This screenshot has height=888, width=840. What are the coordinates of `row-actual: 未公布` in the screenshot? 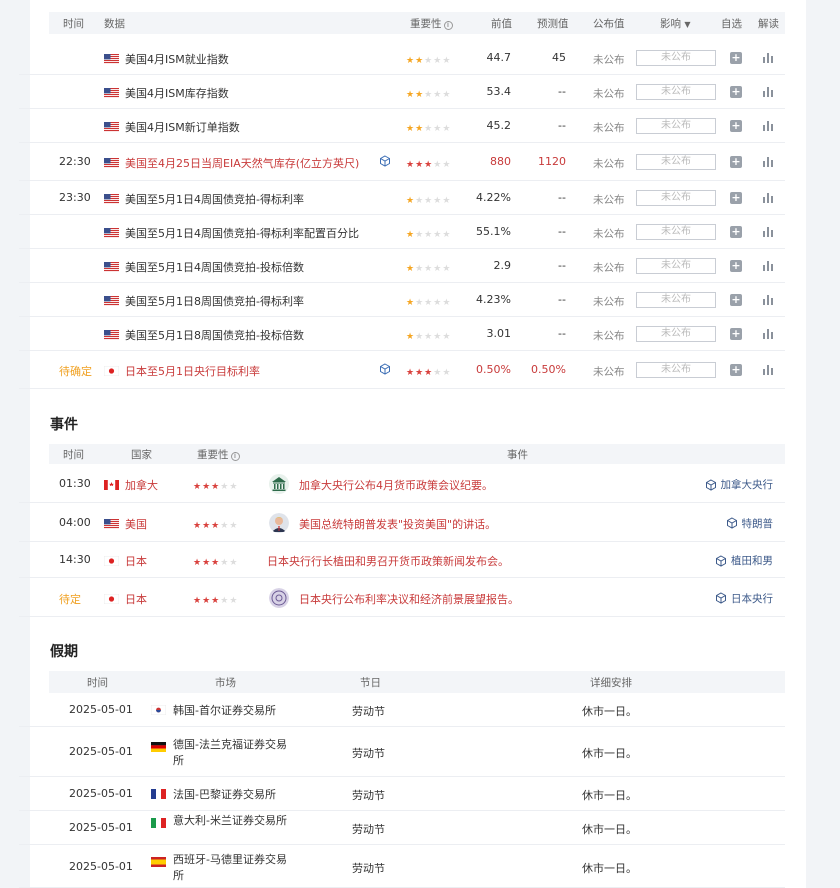 It's located at (609, 60).